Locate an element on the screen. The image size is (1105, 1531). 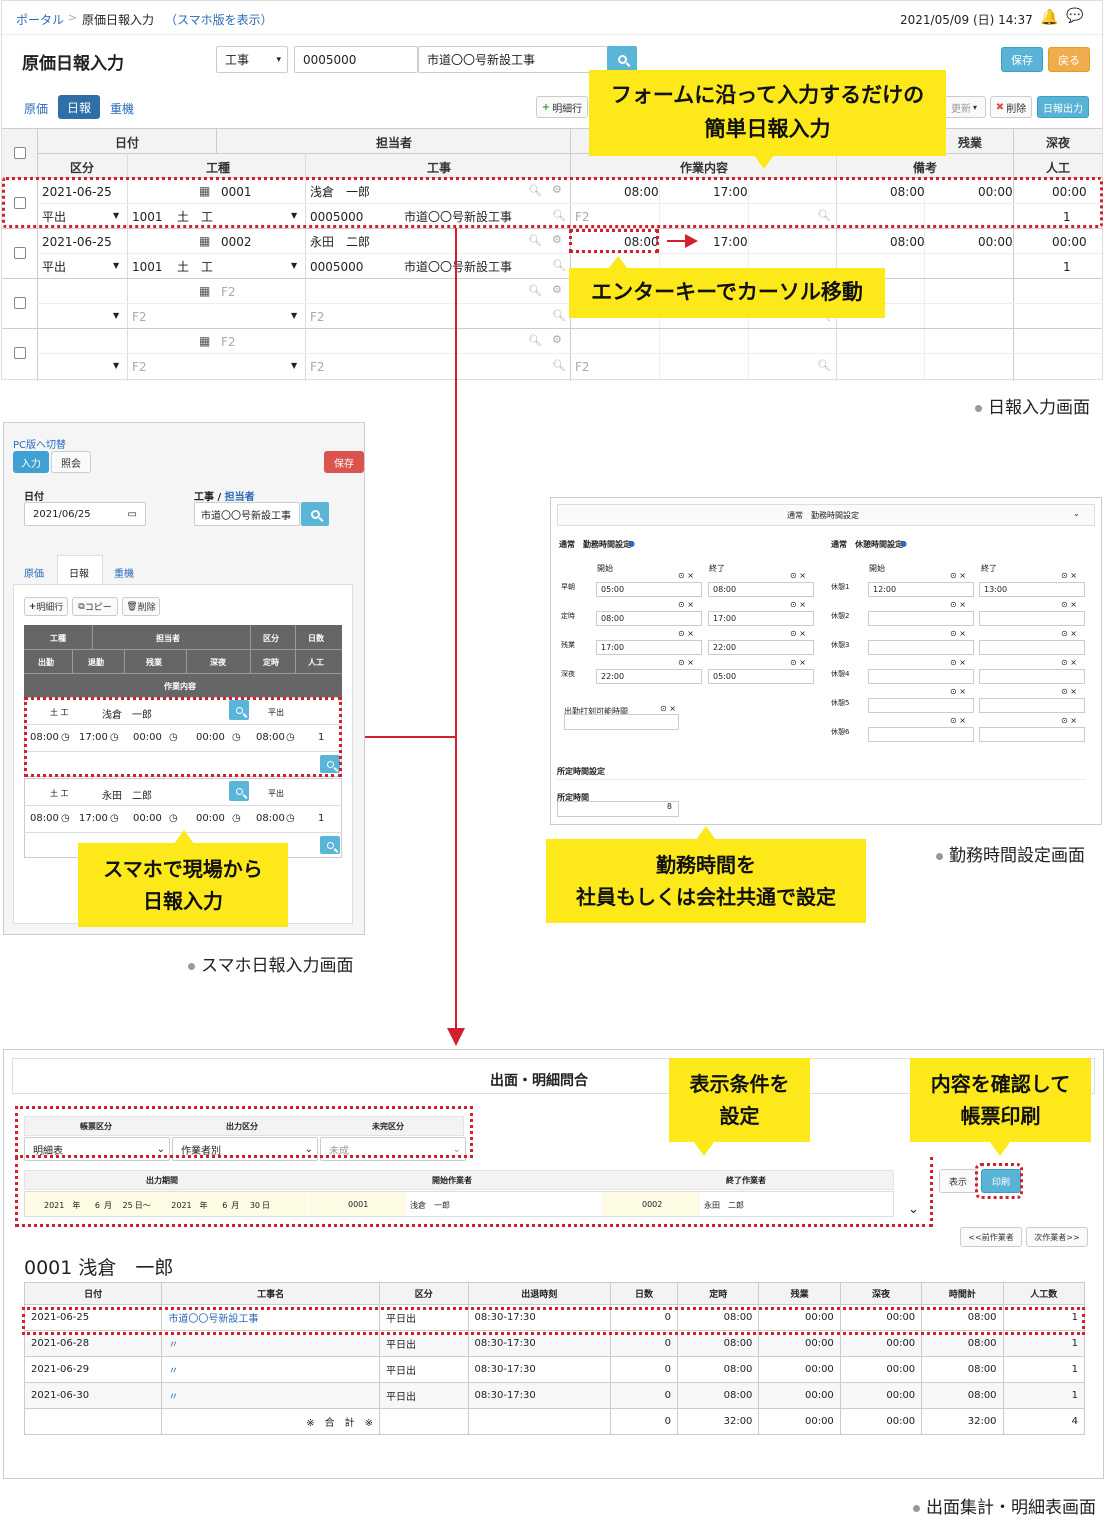
row-koji-code: 0005000 is located at coordinates (336, 267).